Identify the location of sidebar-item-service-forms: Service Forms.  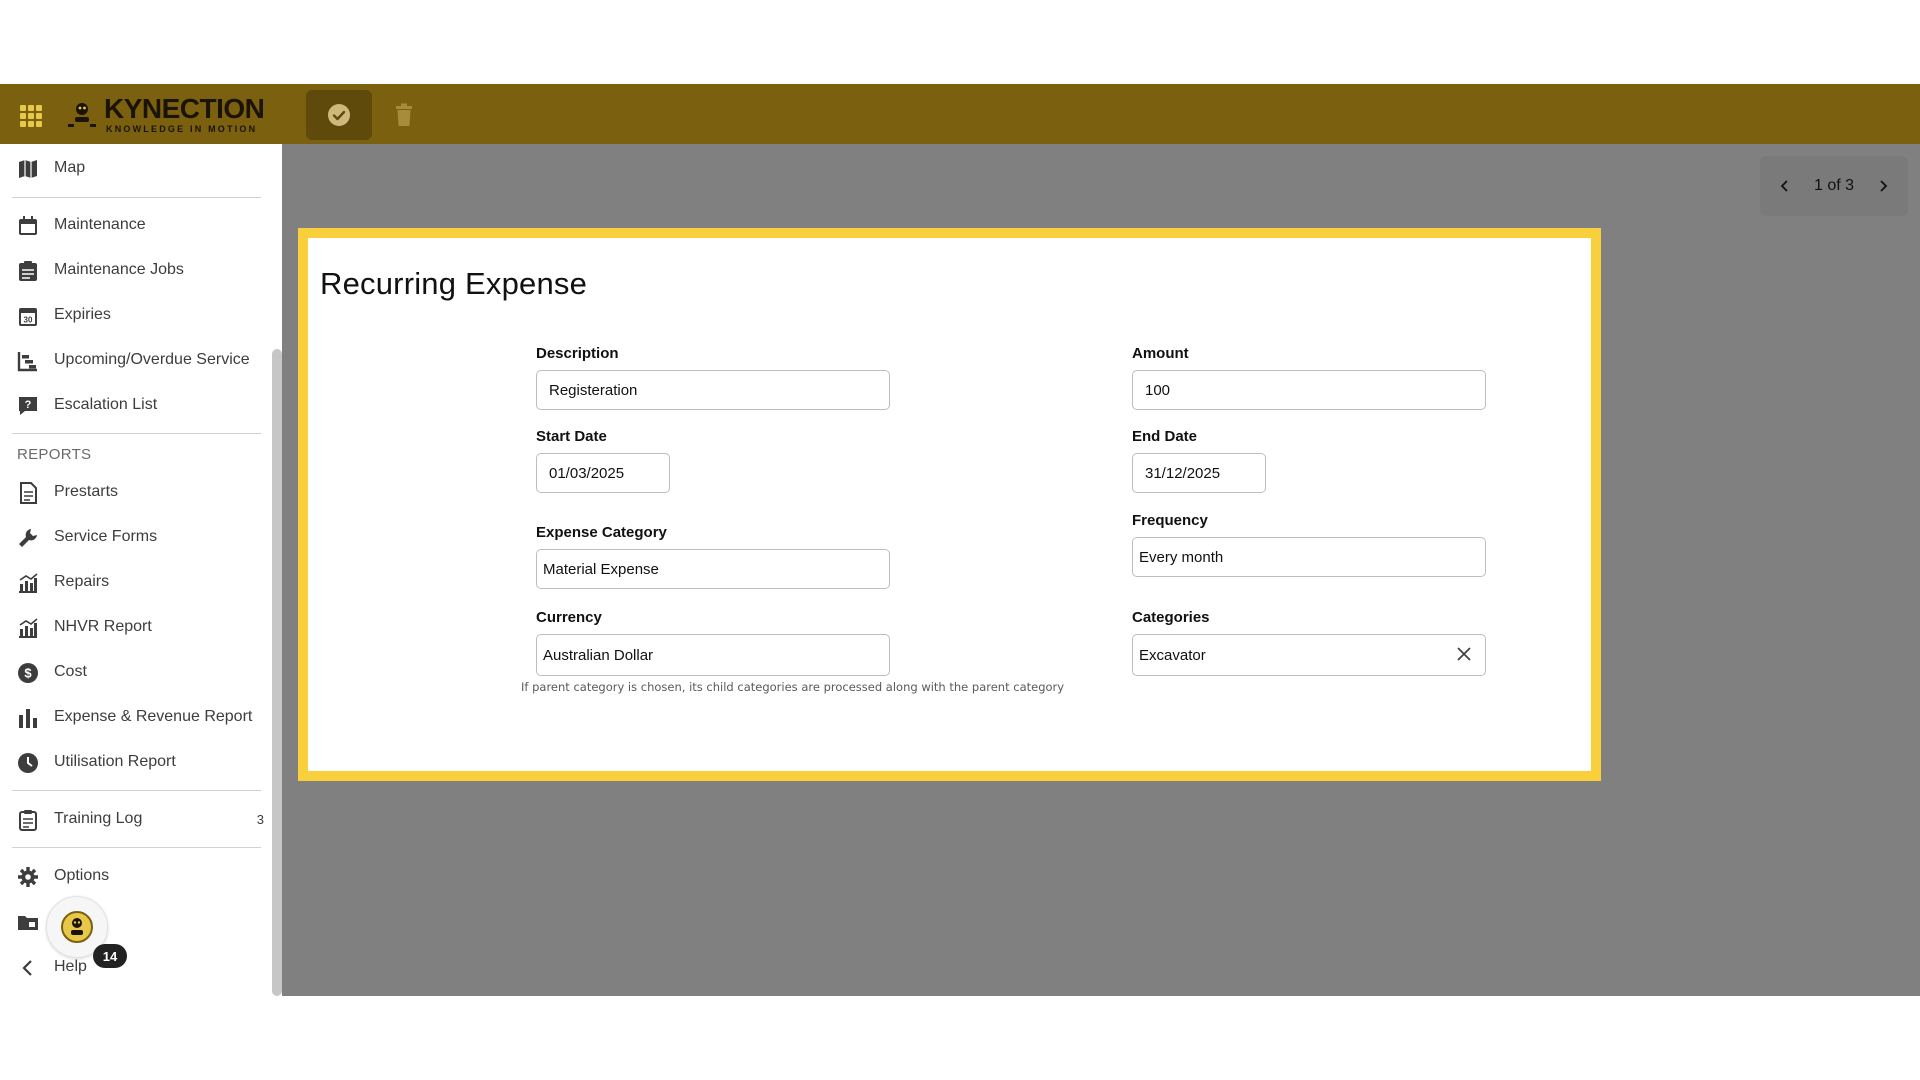
(135, 537).